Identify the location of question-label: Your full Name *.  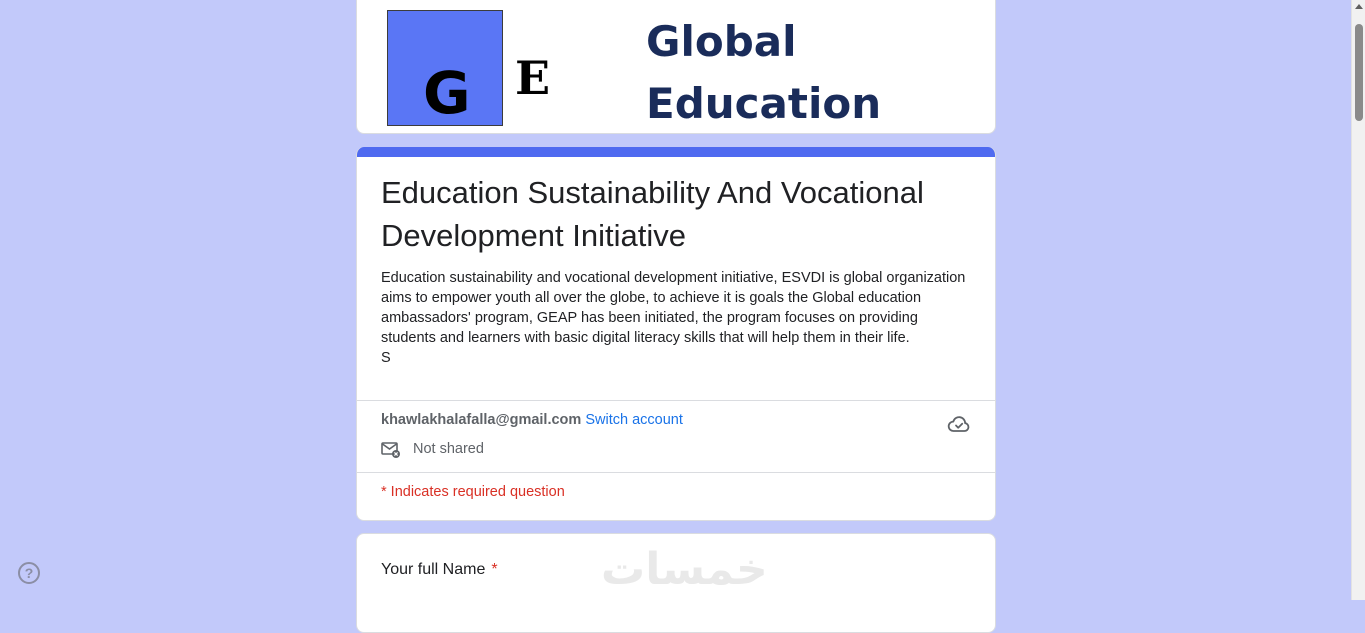
(439, 570).